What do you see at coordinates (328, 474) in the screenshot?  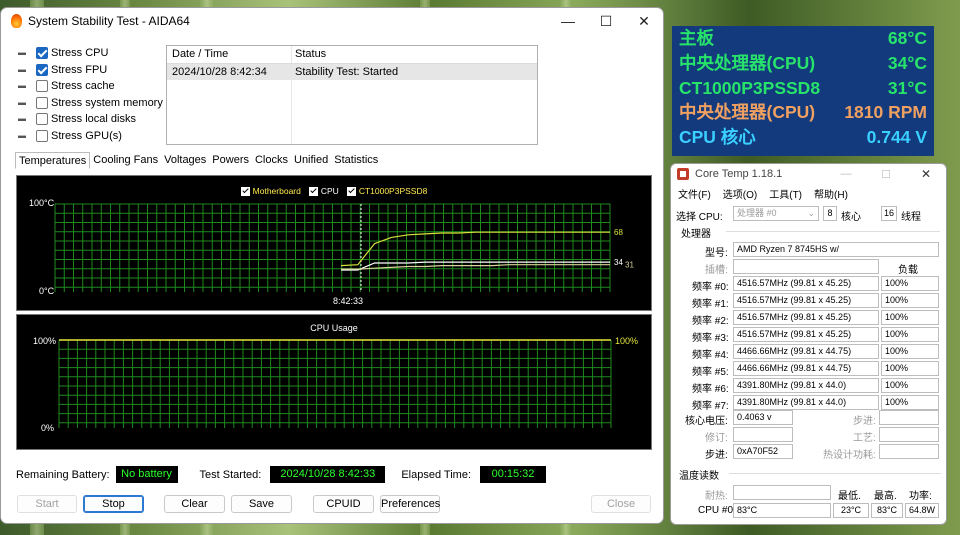 I see `test-started-value: 2024/10/28 8:42:33` at bounding box center [328, 474].